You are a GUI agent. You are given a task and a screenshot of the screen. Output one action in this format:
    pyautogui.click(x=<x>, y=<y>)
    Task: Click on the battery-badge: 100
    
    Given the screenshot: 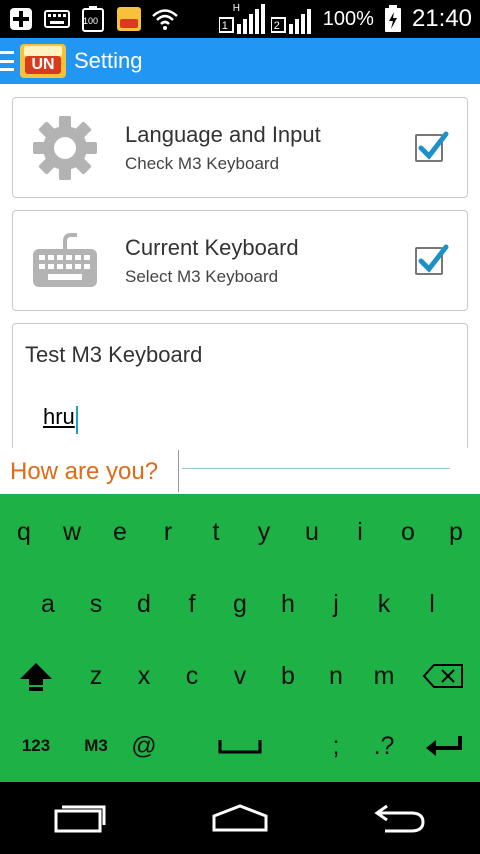 What is the action you would take?
    pyautogui.click(x=91, y=21)
    